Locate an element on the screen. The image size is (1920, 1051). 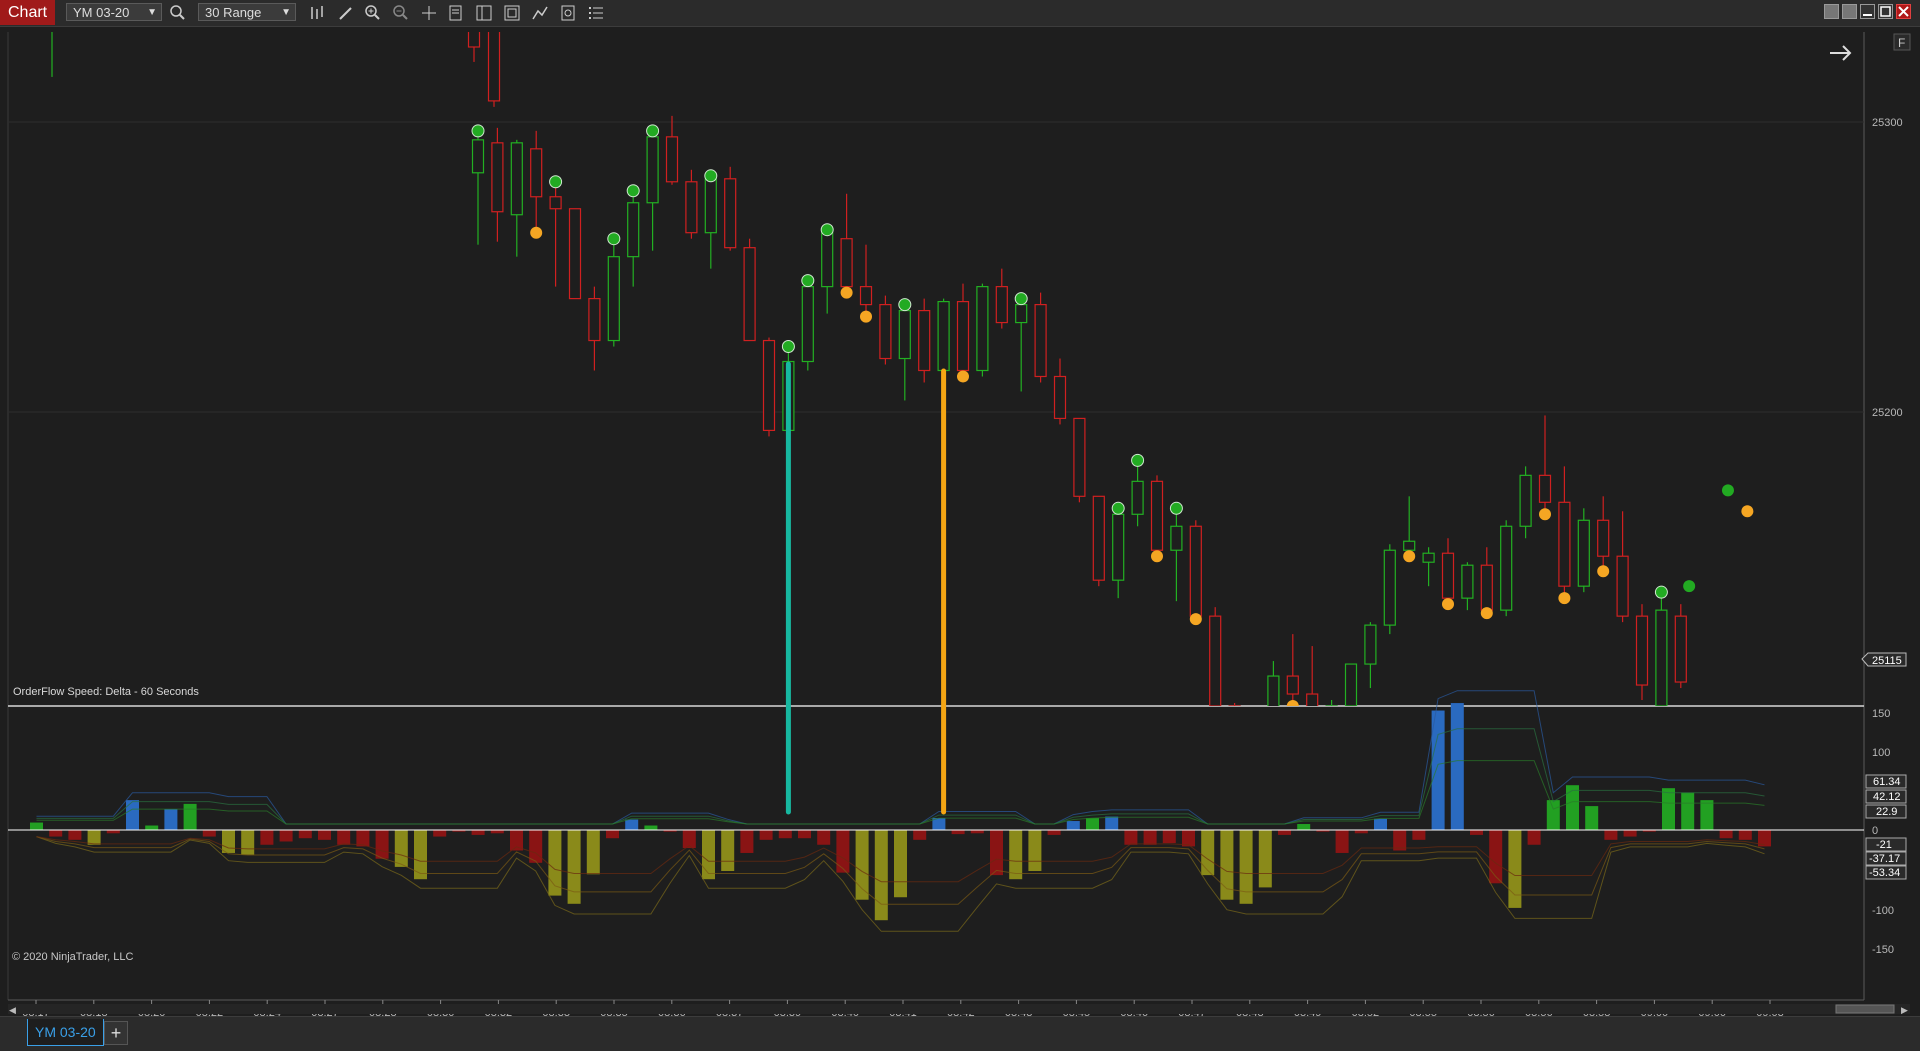
scrollbar-thumb is located at coordinates (1865, 1009).